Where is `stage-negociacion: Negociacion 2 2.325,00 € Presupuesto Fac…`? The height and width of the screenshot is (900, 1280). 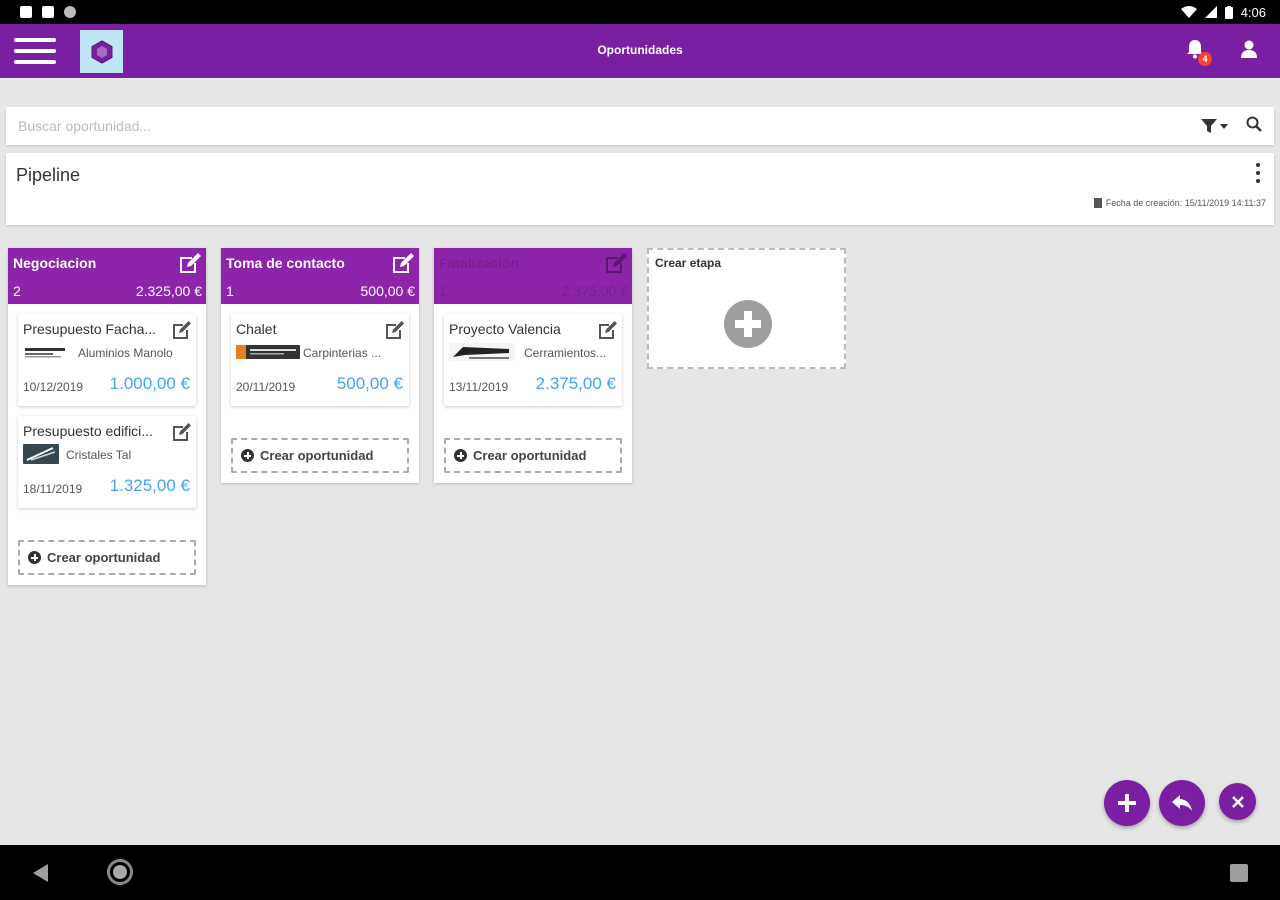 stage-negociacion: Negociacion 2 2.325,00 € Presupuesto Fac… is located at coordinates (107, 416).